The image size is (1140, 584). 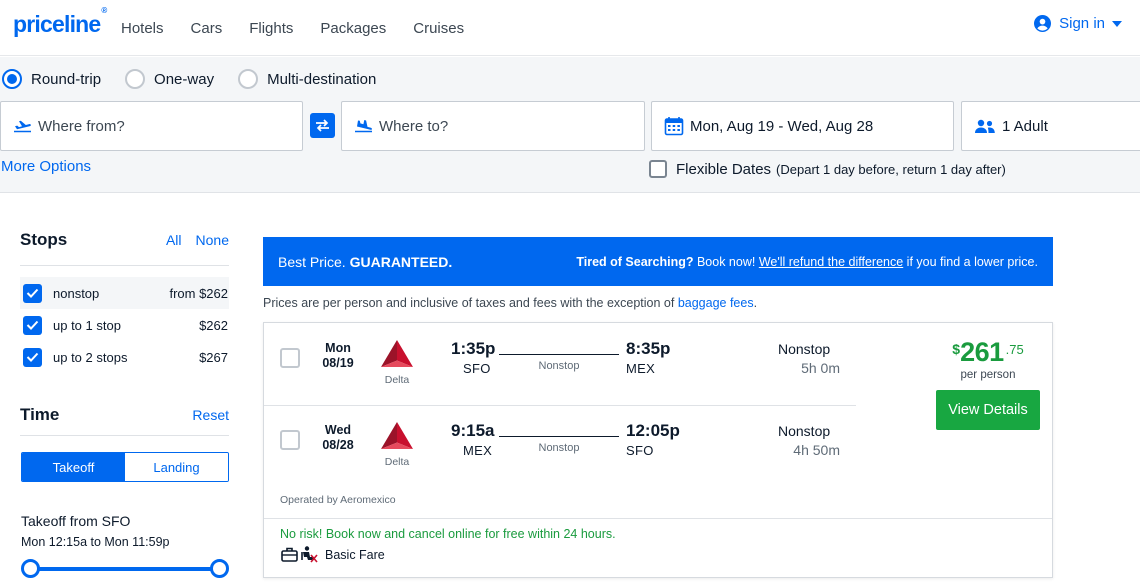 I want to click on calendar-icon, so click(x=674, y=126).